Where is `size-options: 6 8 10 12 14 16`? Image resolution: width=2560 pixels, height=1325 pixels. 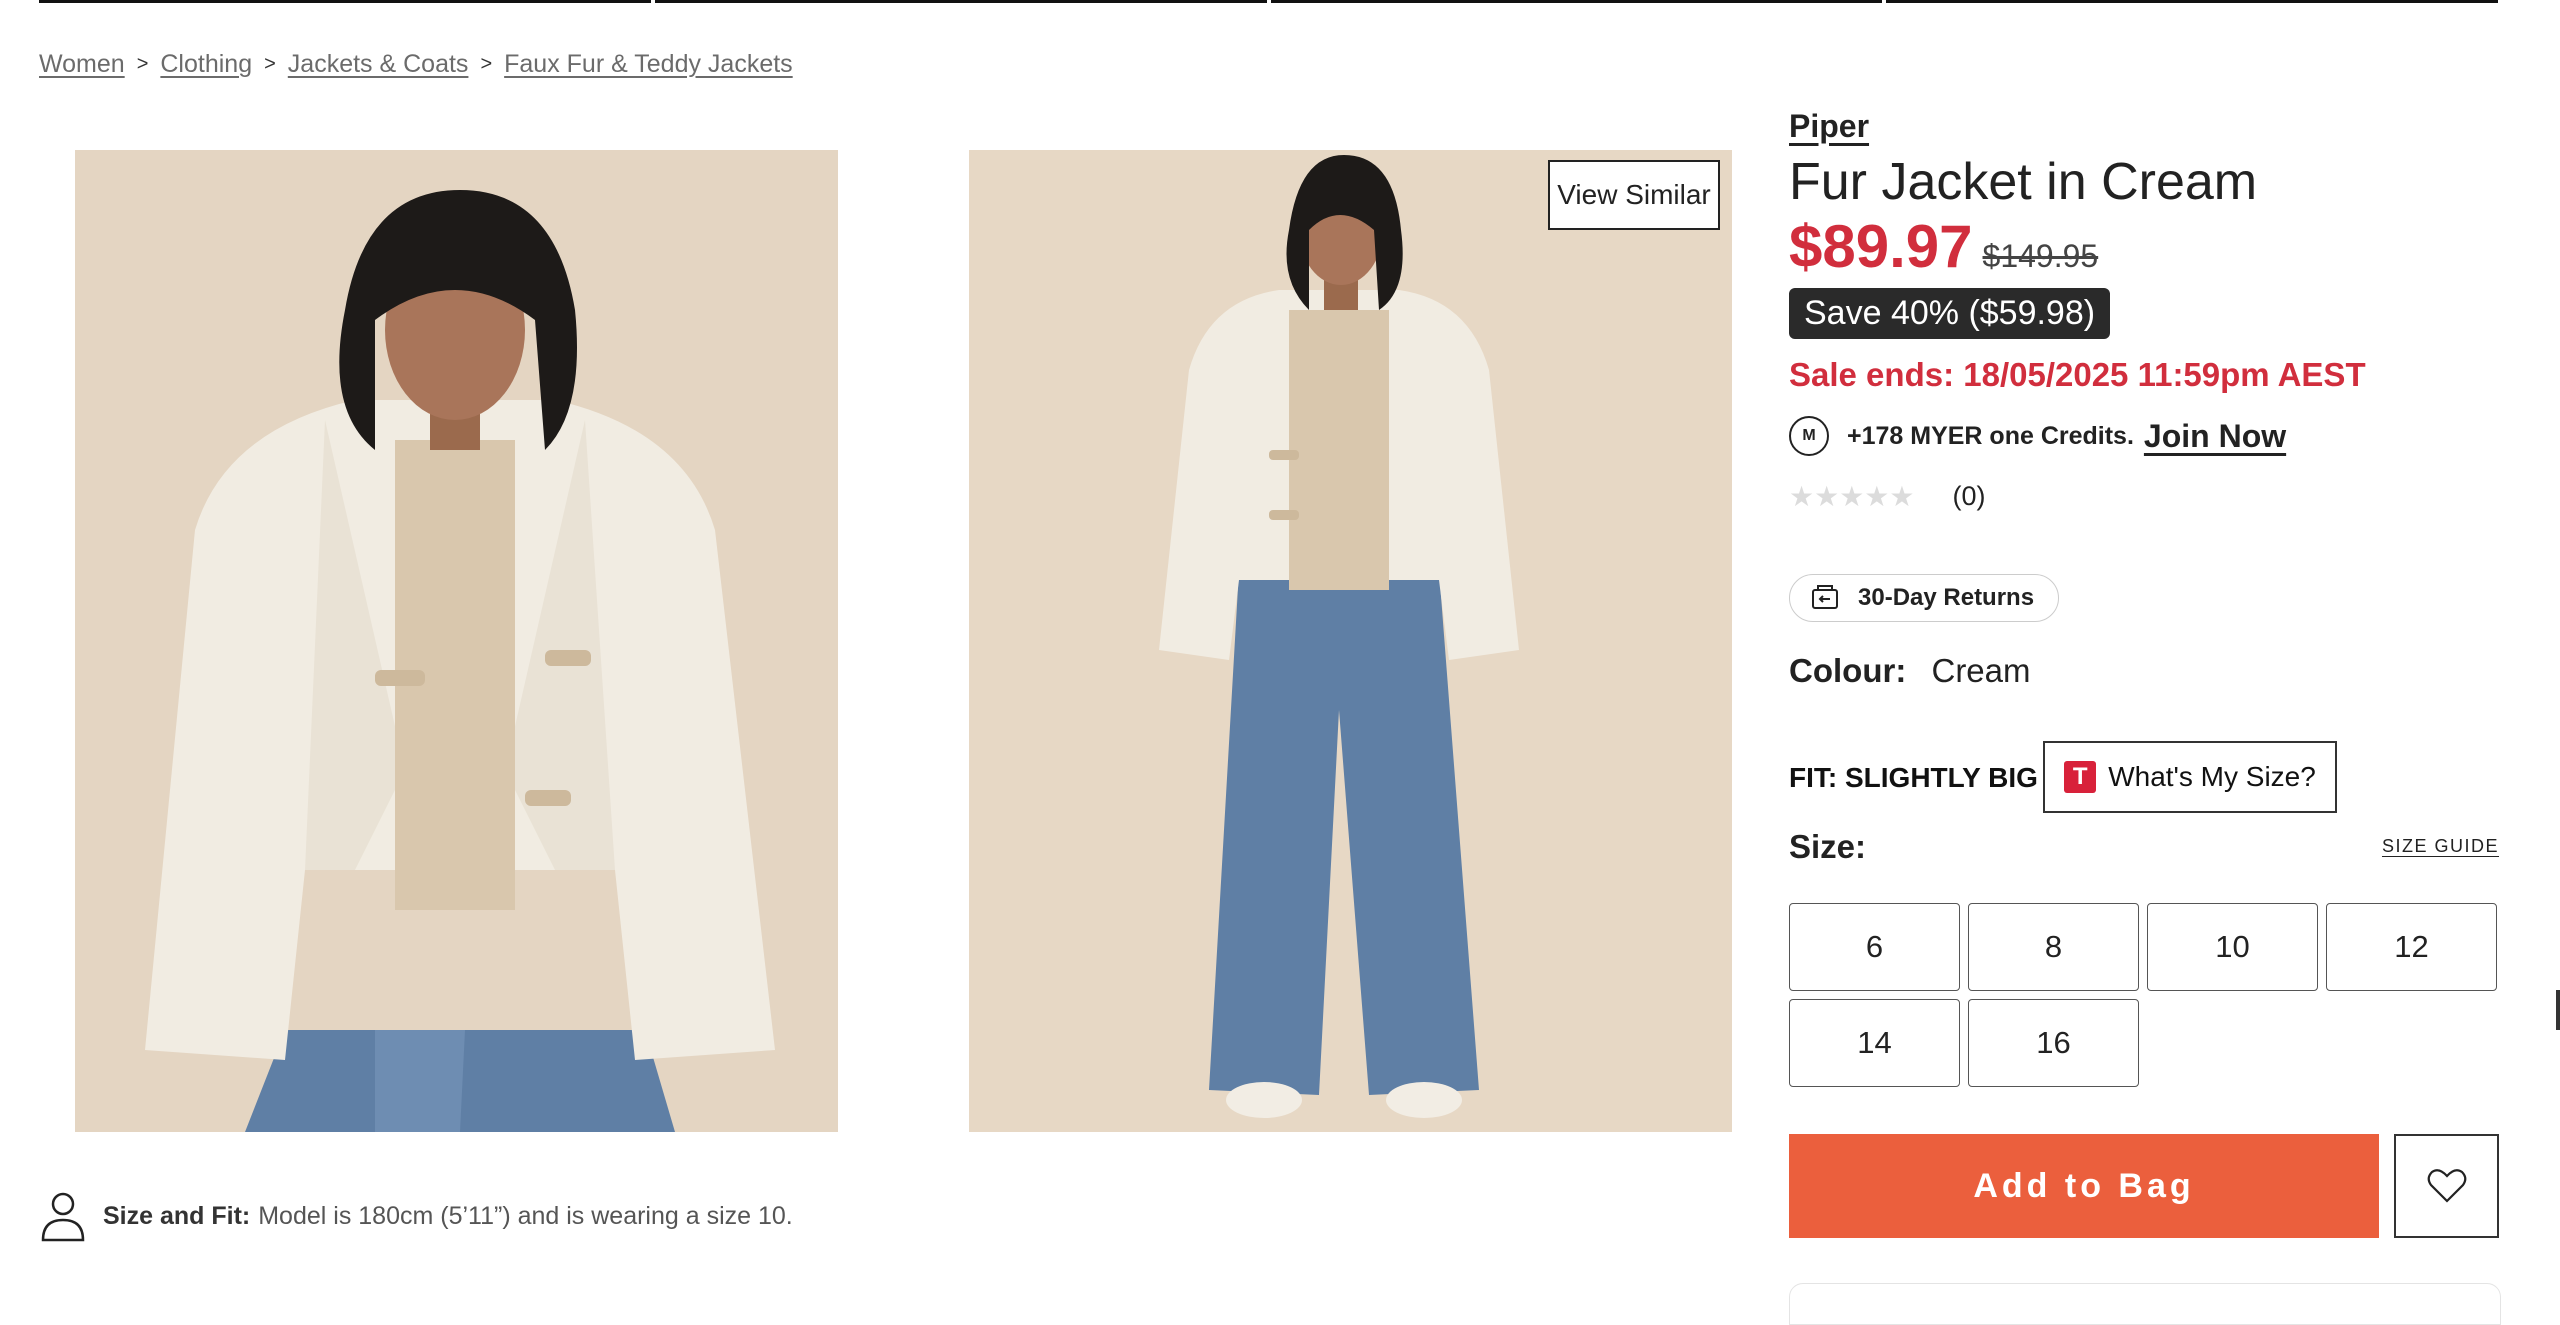
size-options: 6 8 10 12 14 16 is located at coordinates (2144, 995).